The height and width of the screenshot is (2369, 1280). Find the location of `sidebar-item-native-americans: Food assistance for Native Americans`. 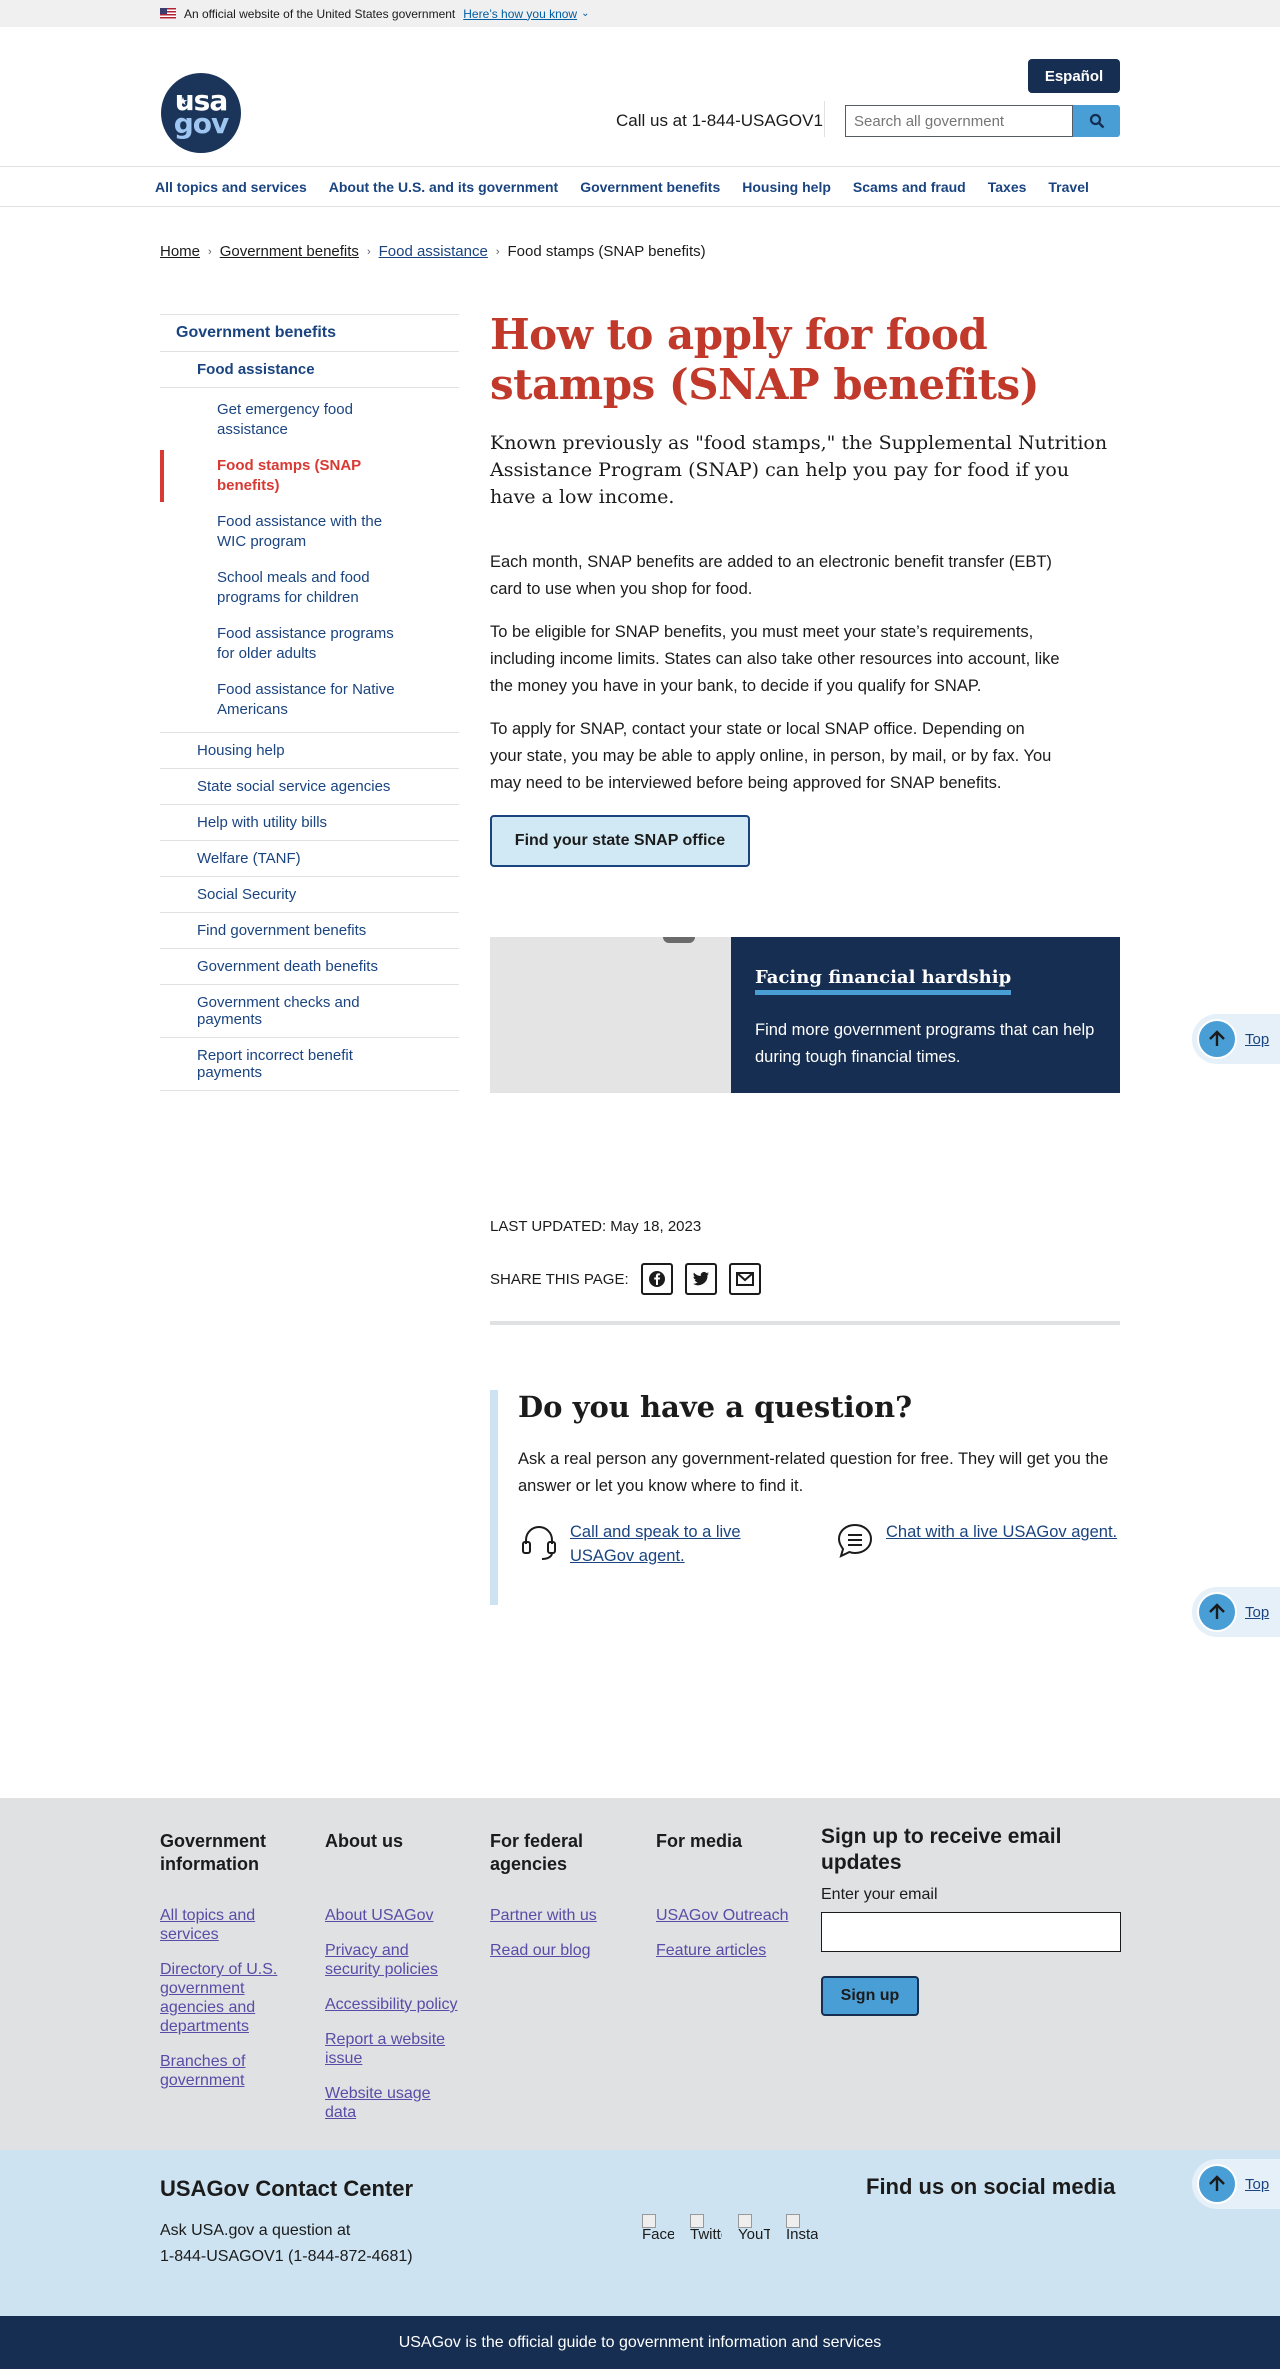

sidebar-item-native-americans: Food assistance for Native Americans is located at coordinates (309, 700).